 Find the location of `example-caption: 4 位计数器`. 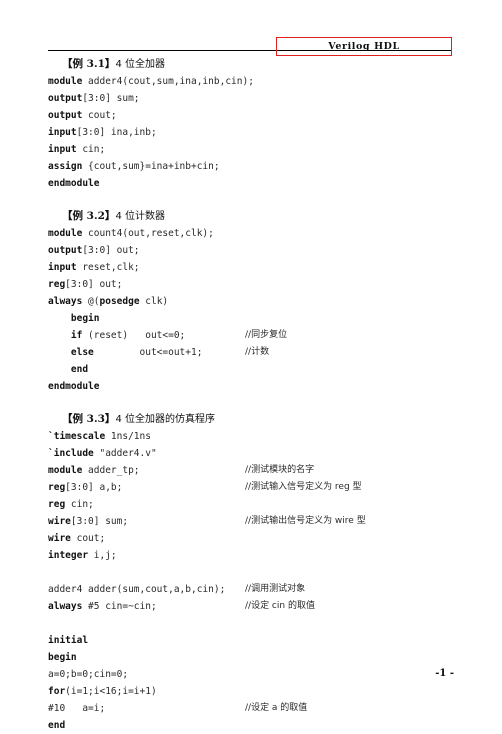

example-caption: 4 位计数器 is located at coordinates (140, 216).